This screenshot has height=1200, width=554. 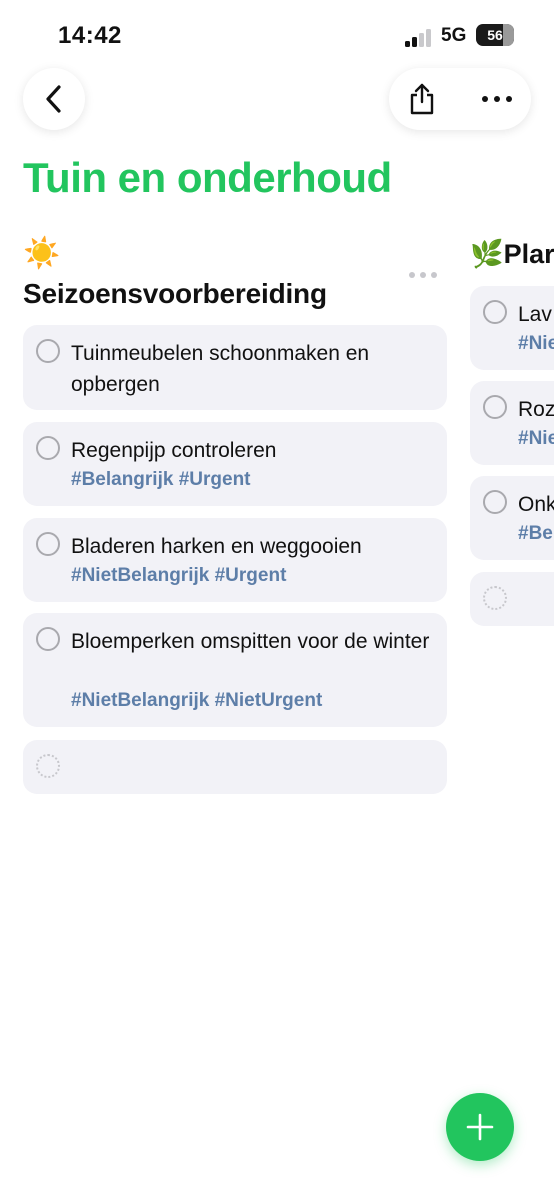 I want to click on task-card: Tuinmeubelen schoonmaken en opbergen, so click(x=235, y=367).